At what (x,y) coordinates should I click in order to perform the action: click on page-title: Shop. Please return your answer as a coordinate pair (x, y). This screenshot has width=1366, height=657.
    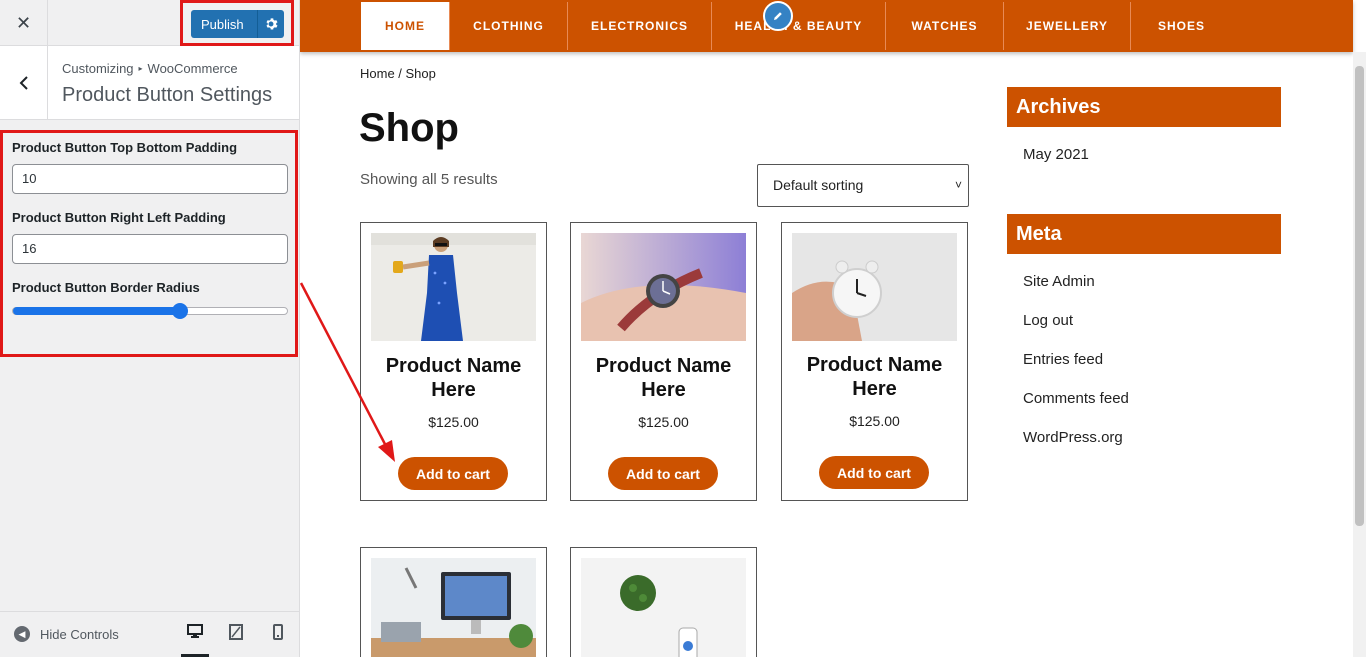
    Looking at the image, I should click on (409, 128).